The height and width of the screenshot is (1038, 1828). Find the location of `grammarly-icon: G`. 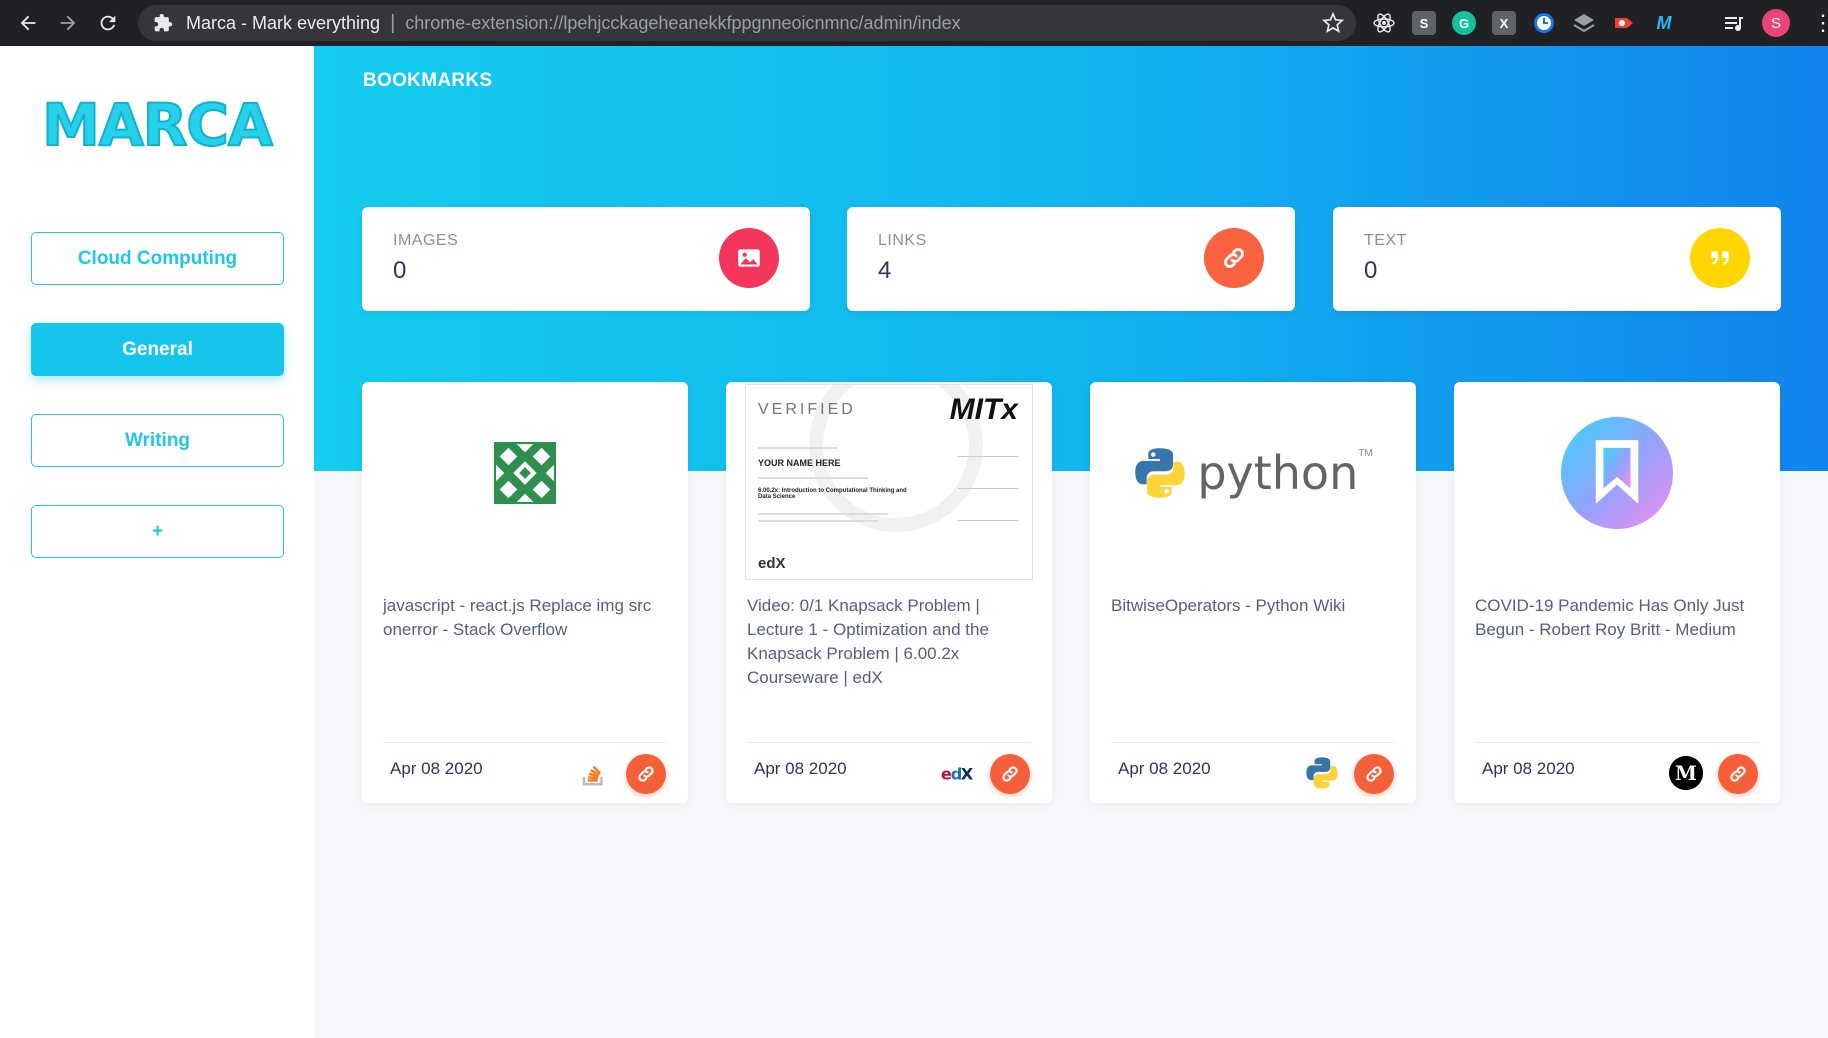

grammarly-icon: G is located at coordinates (1464, 23).